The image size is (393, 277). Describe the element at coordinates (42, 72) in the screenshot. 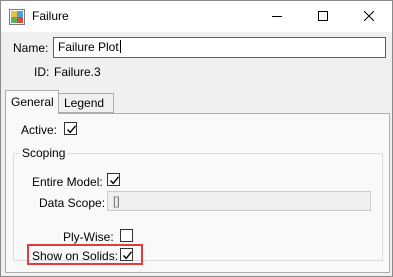

I see `id-label: ID:` at that location.